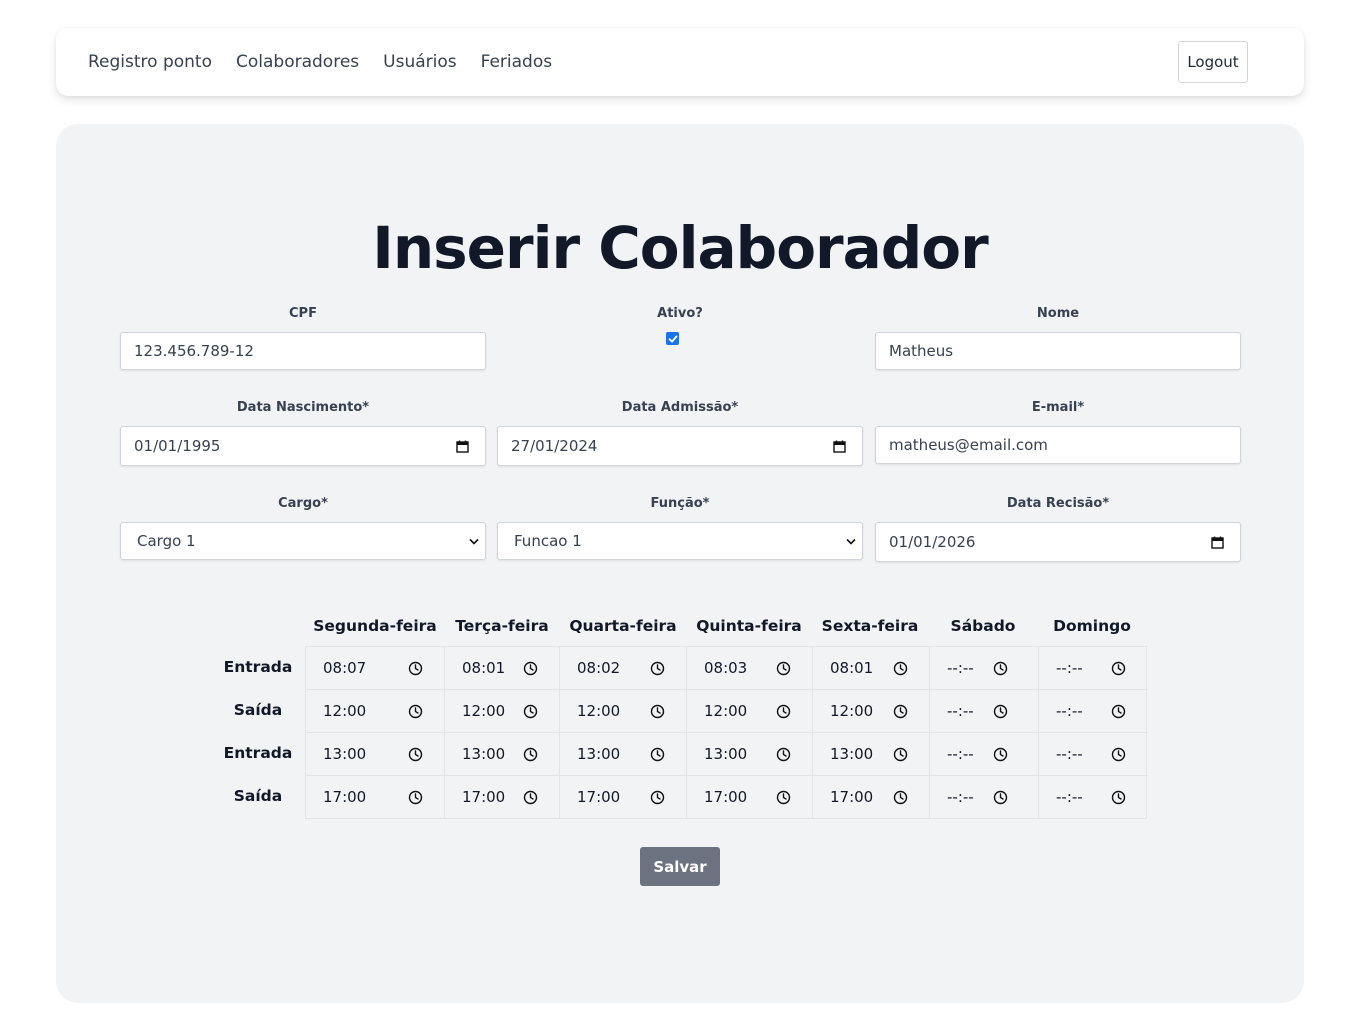  What do you see at coordinates (303, 407) in the screenshot?
I see `data-nascimento-label: Data Nascimento*` at bounding box center [303, 407].